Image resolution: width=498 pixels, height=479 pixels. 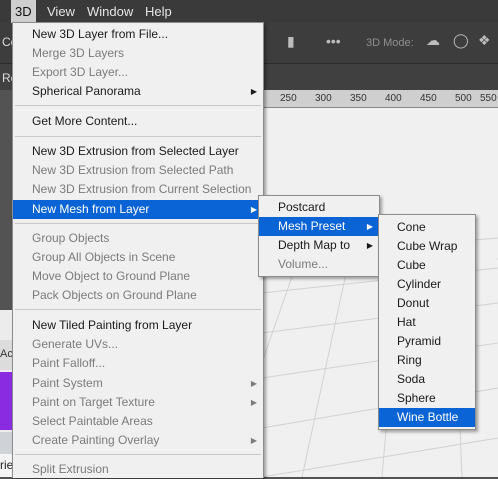 What do you see at coordinates (427, 379) in the screenshot?
I see `preset-soda: Soda` at bounding box center [427, 379].